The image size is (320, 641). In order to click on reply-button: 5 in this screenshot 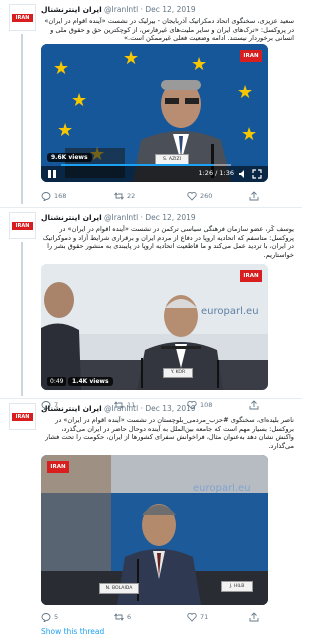, I will do `click(50, 617)`.